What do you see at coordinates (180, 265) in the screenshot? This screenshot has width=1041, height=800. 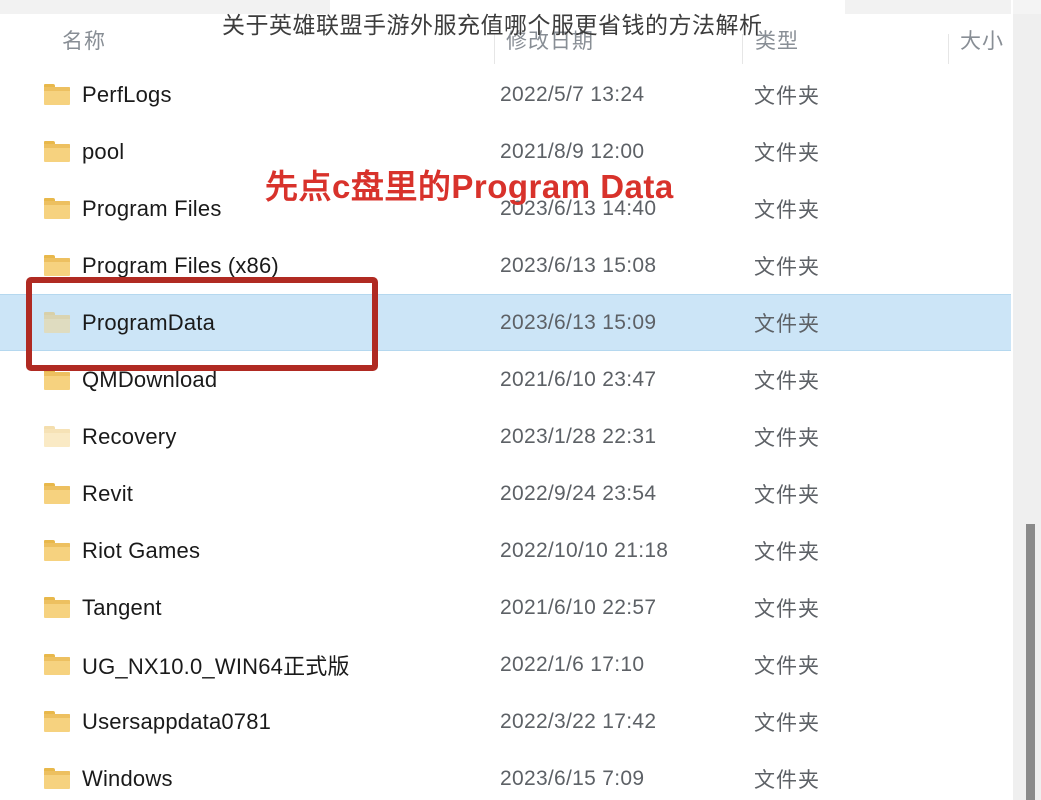 I see `file-name-label: Program Files (x86)` at bounding box center [180, 265].